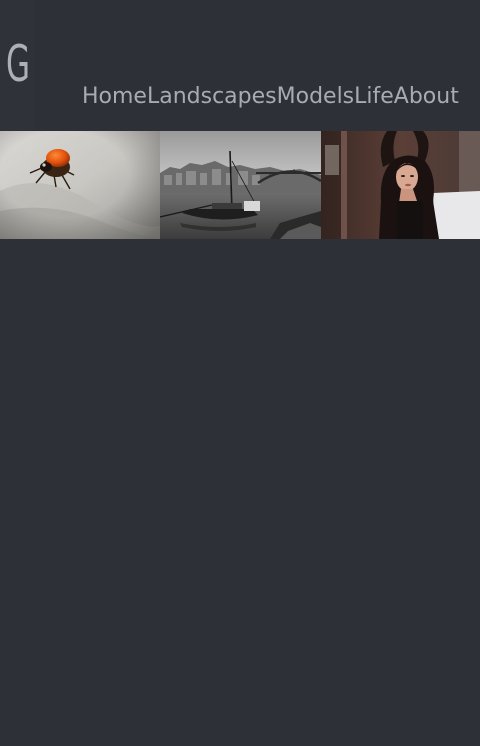 Image resolution: width=480 pixels, height=746 pixels. I want to click on gallery-photo-river-boat, so click(240, 185).